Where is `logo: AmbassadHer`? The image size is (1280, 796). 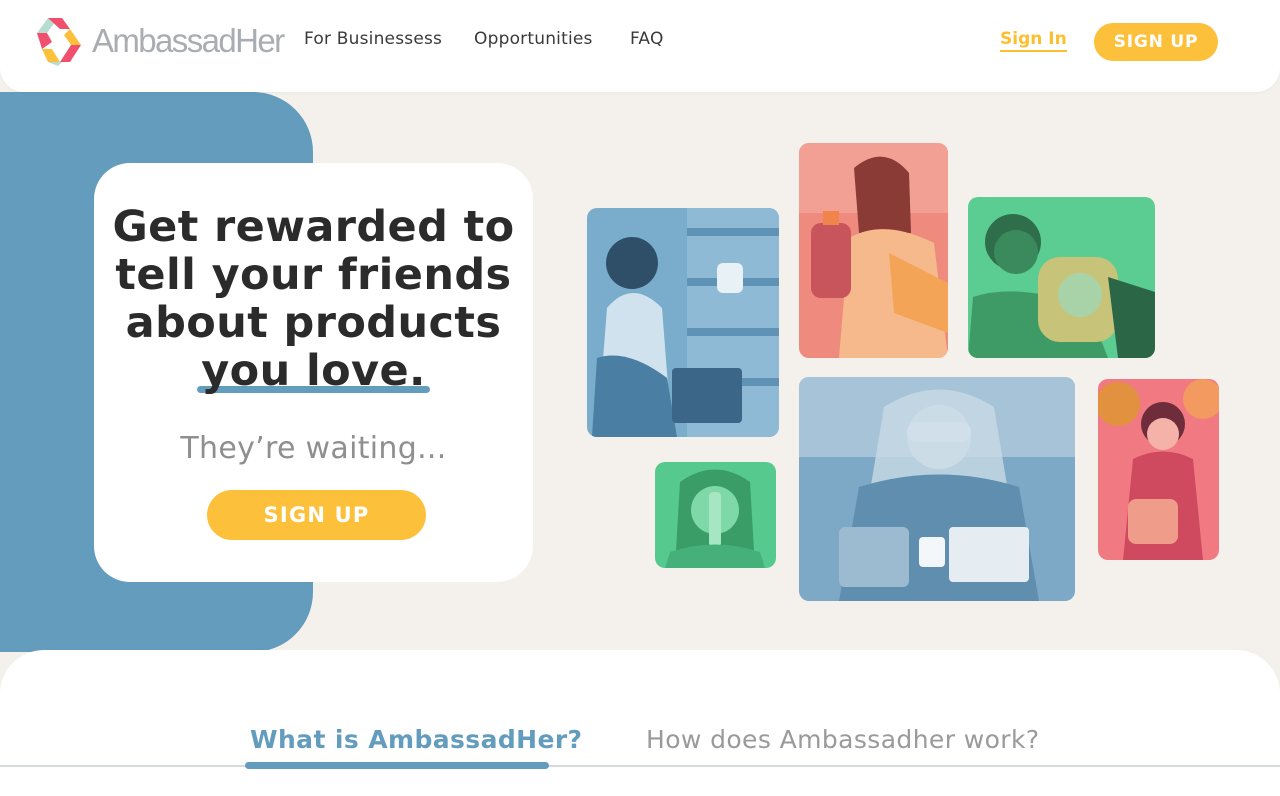
logo: AmbassadHer is located at coordinates (159, 41).